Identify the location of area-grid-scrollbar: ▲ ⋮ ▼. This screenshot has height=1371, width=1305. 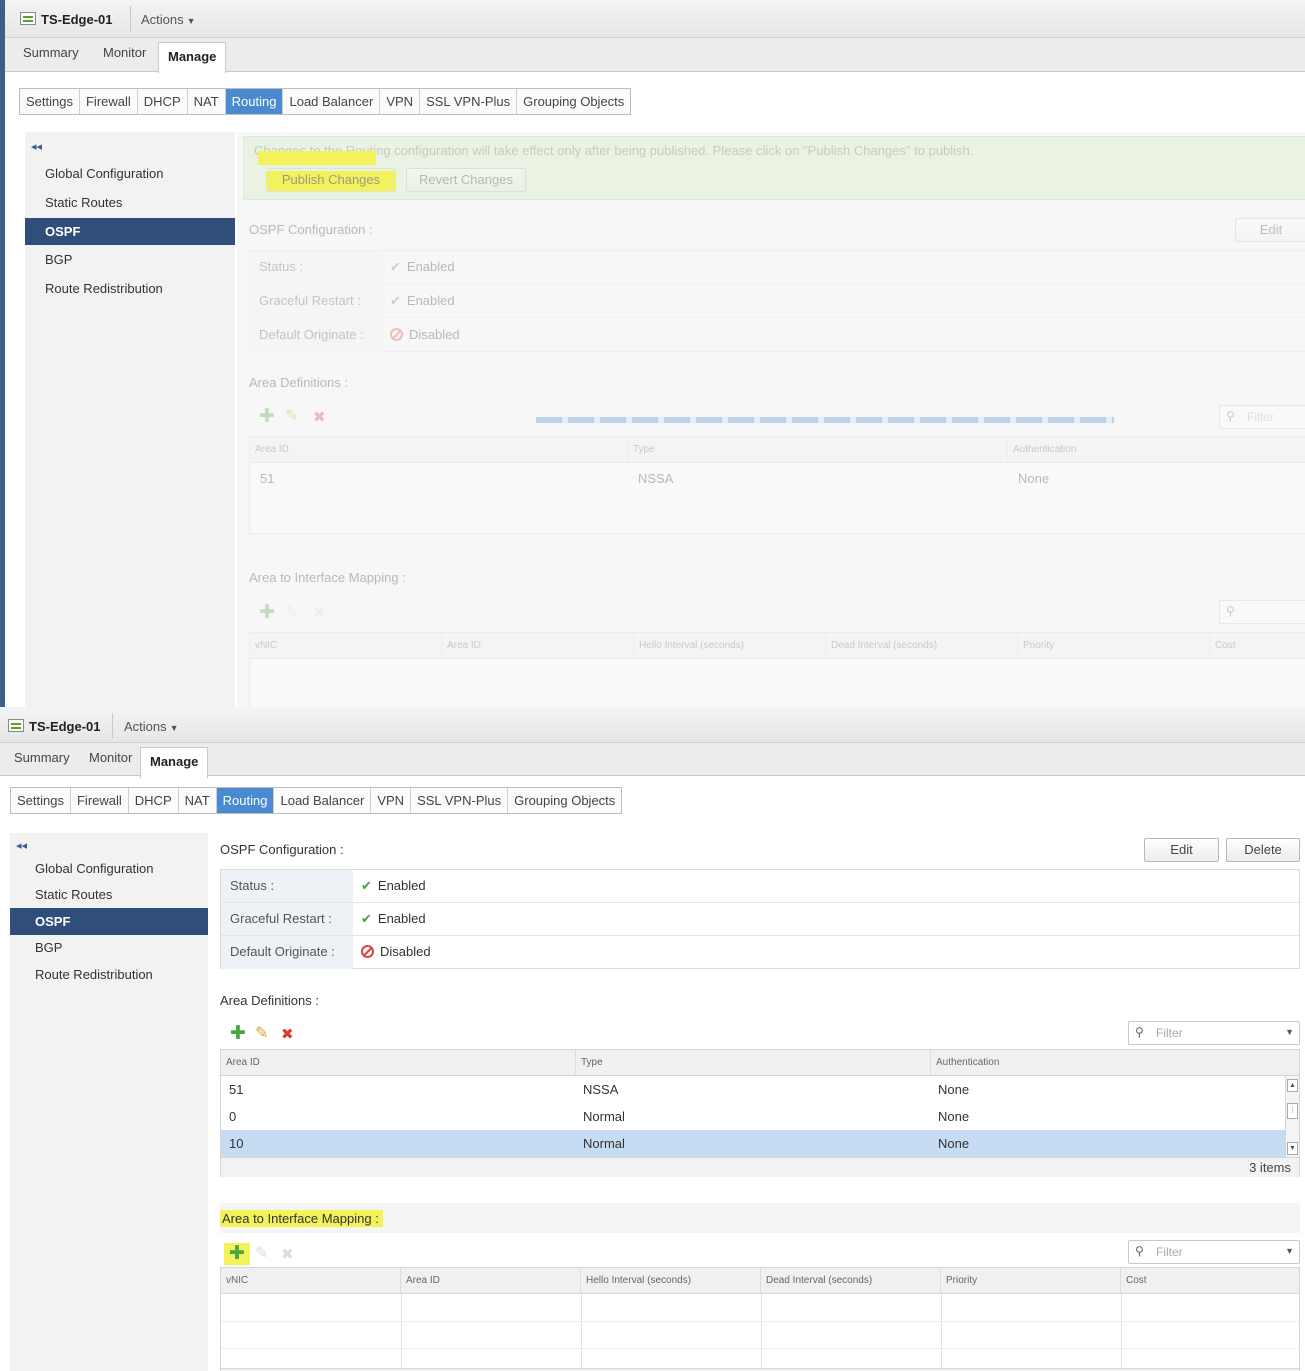
(1292, 1117).